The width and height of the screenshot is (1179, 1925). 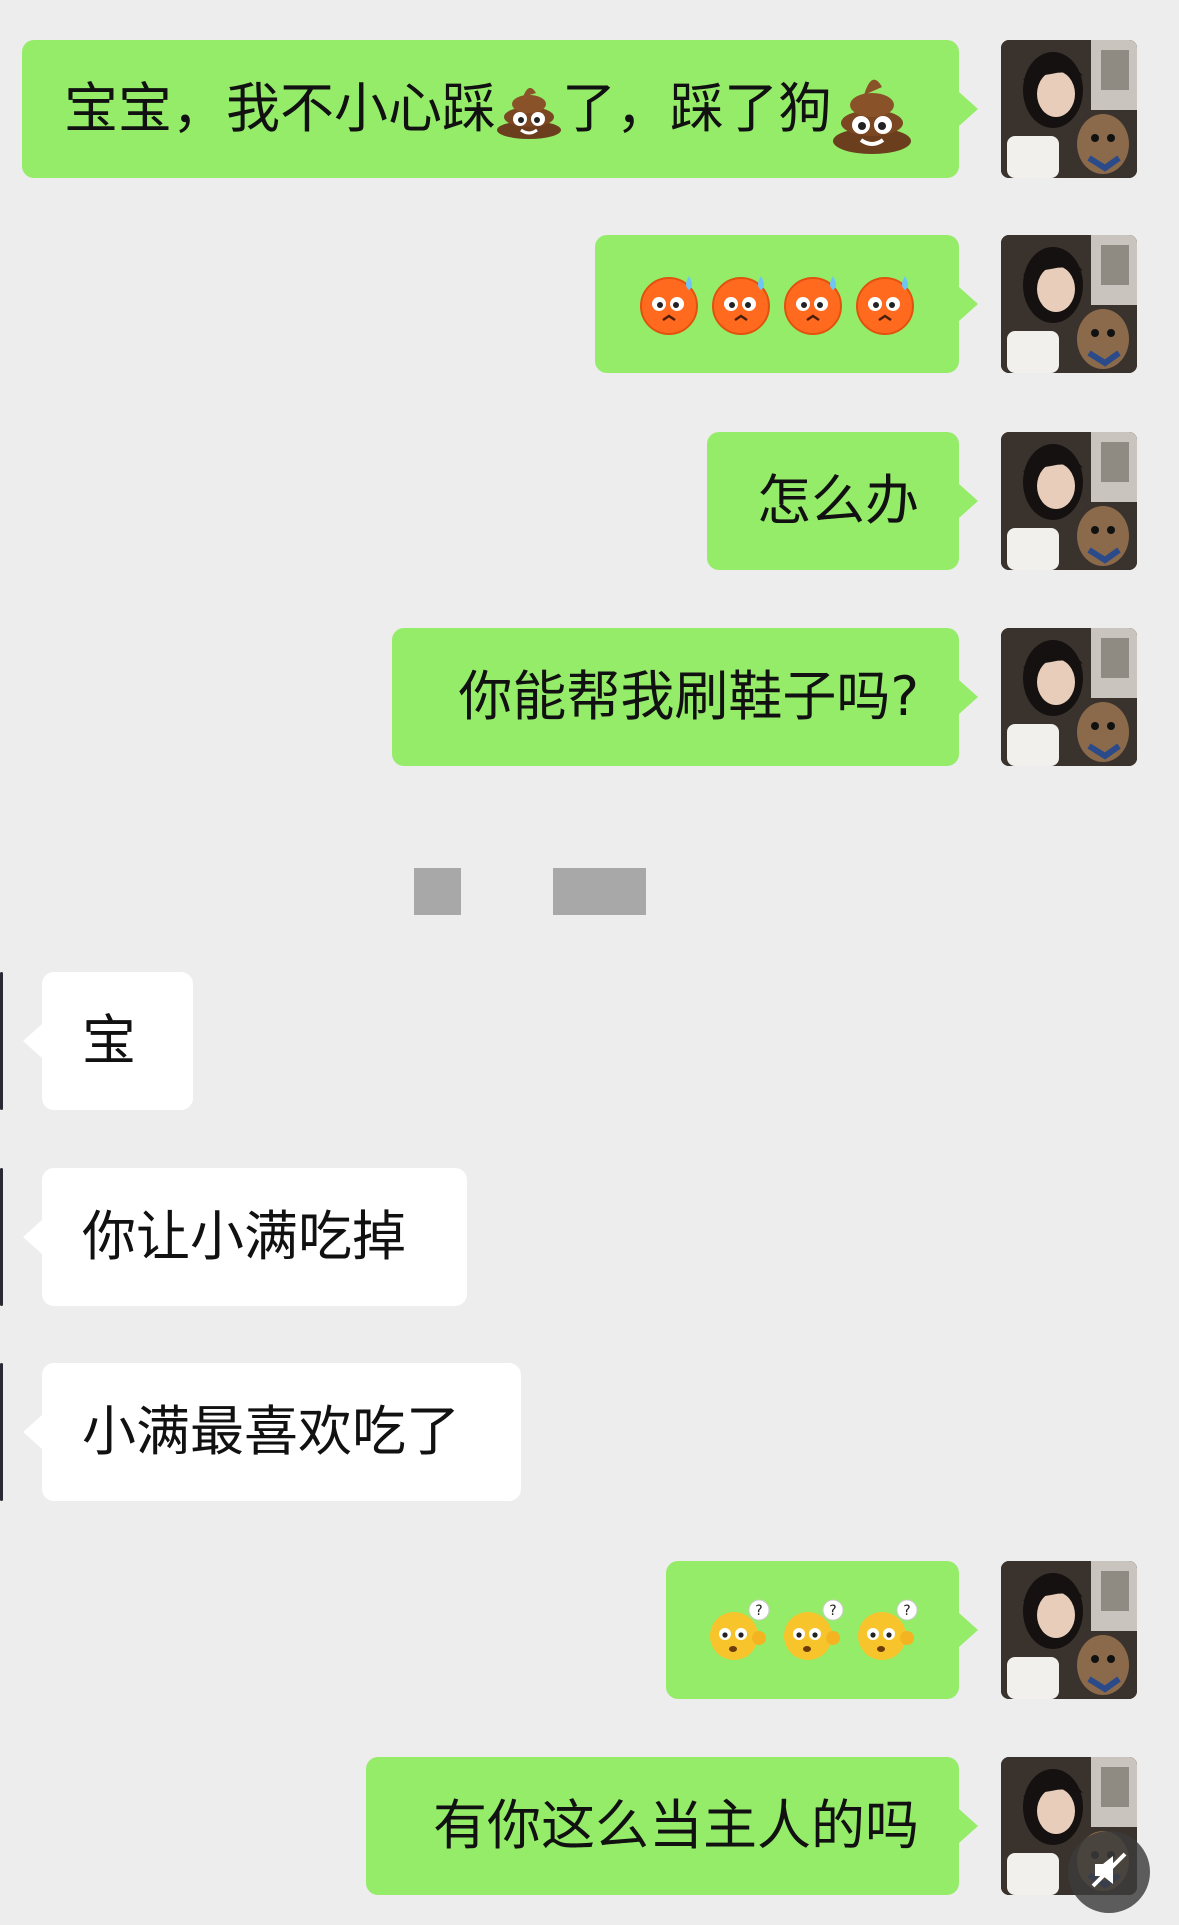 I want to click on message-text-6: 你让小满吃掉, so click(x=244, y=1236).